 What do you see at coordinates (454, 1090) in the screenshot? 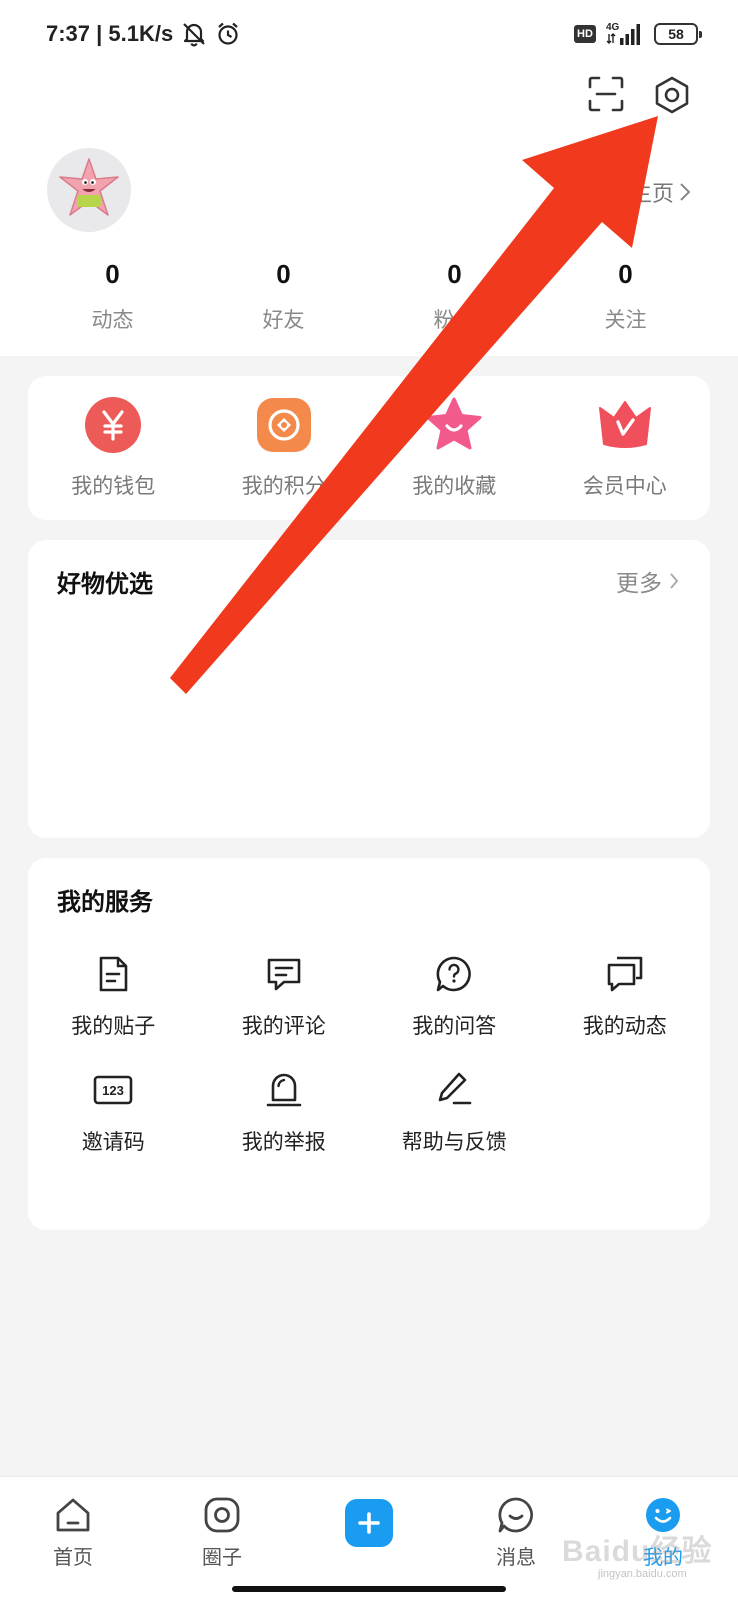
I see `feedback-pen-icon` at bounding box center [454, 1090].